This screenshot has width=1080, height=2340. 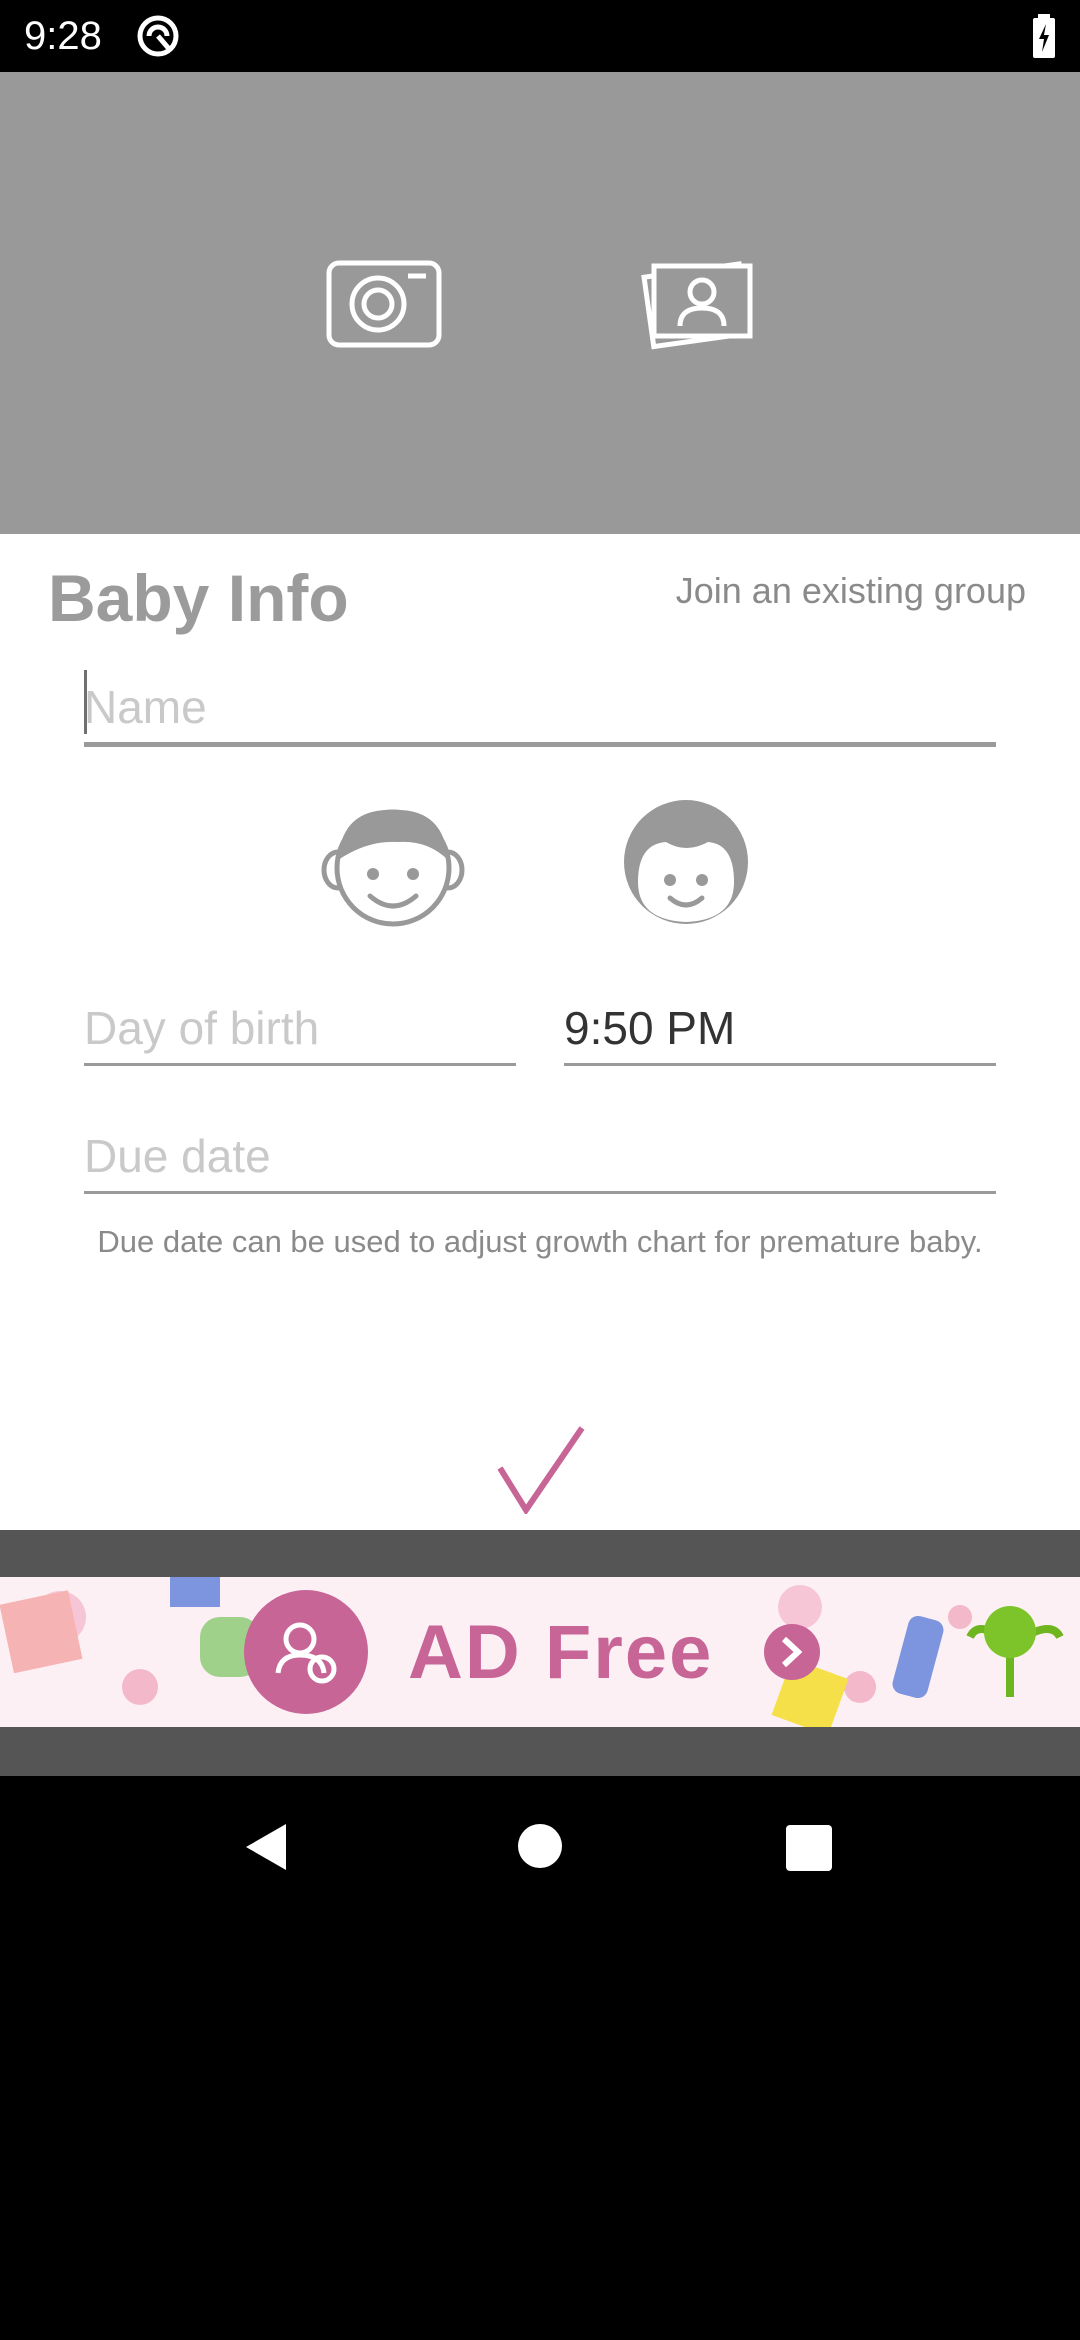 I want to click on recent-apps-icon, so click(x=809, y=1848).